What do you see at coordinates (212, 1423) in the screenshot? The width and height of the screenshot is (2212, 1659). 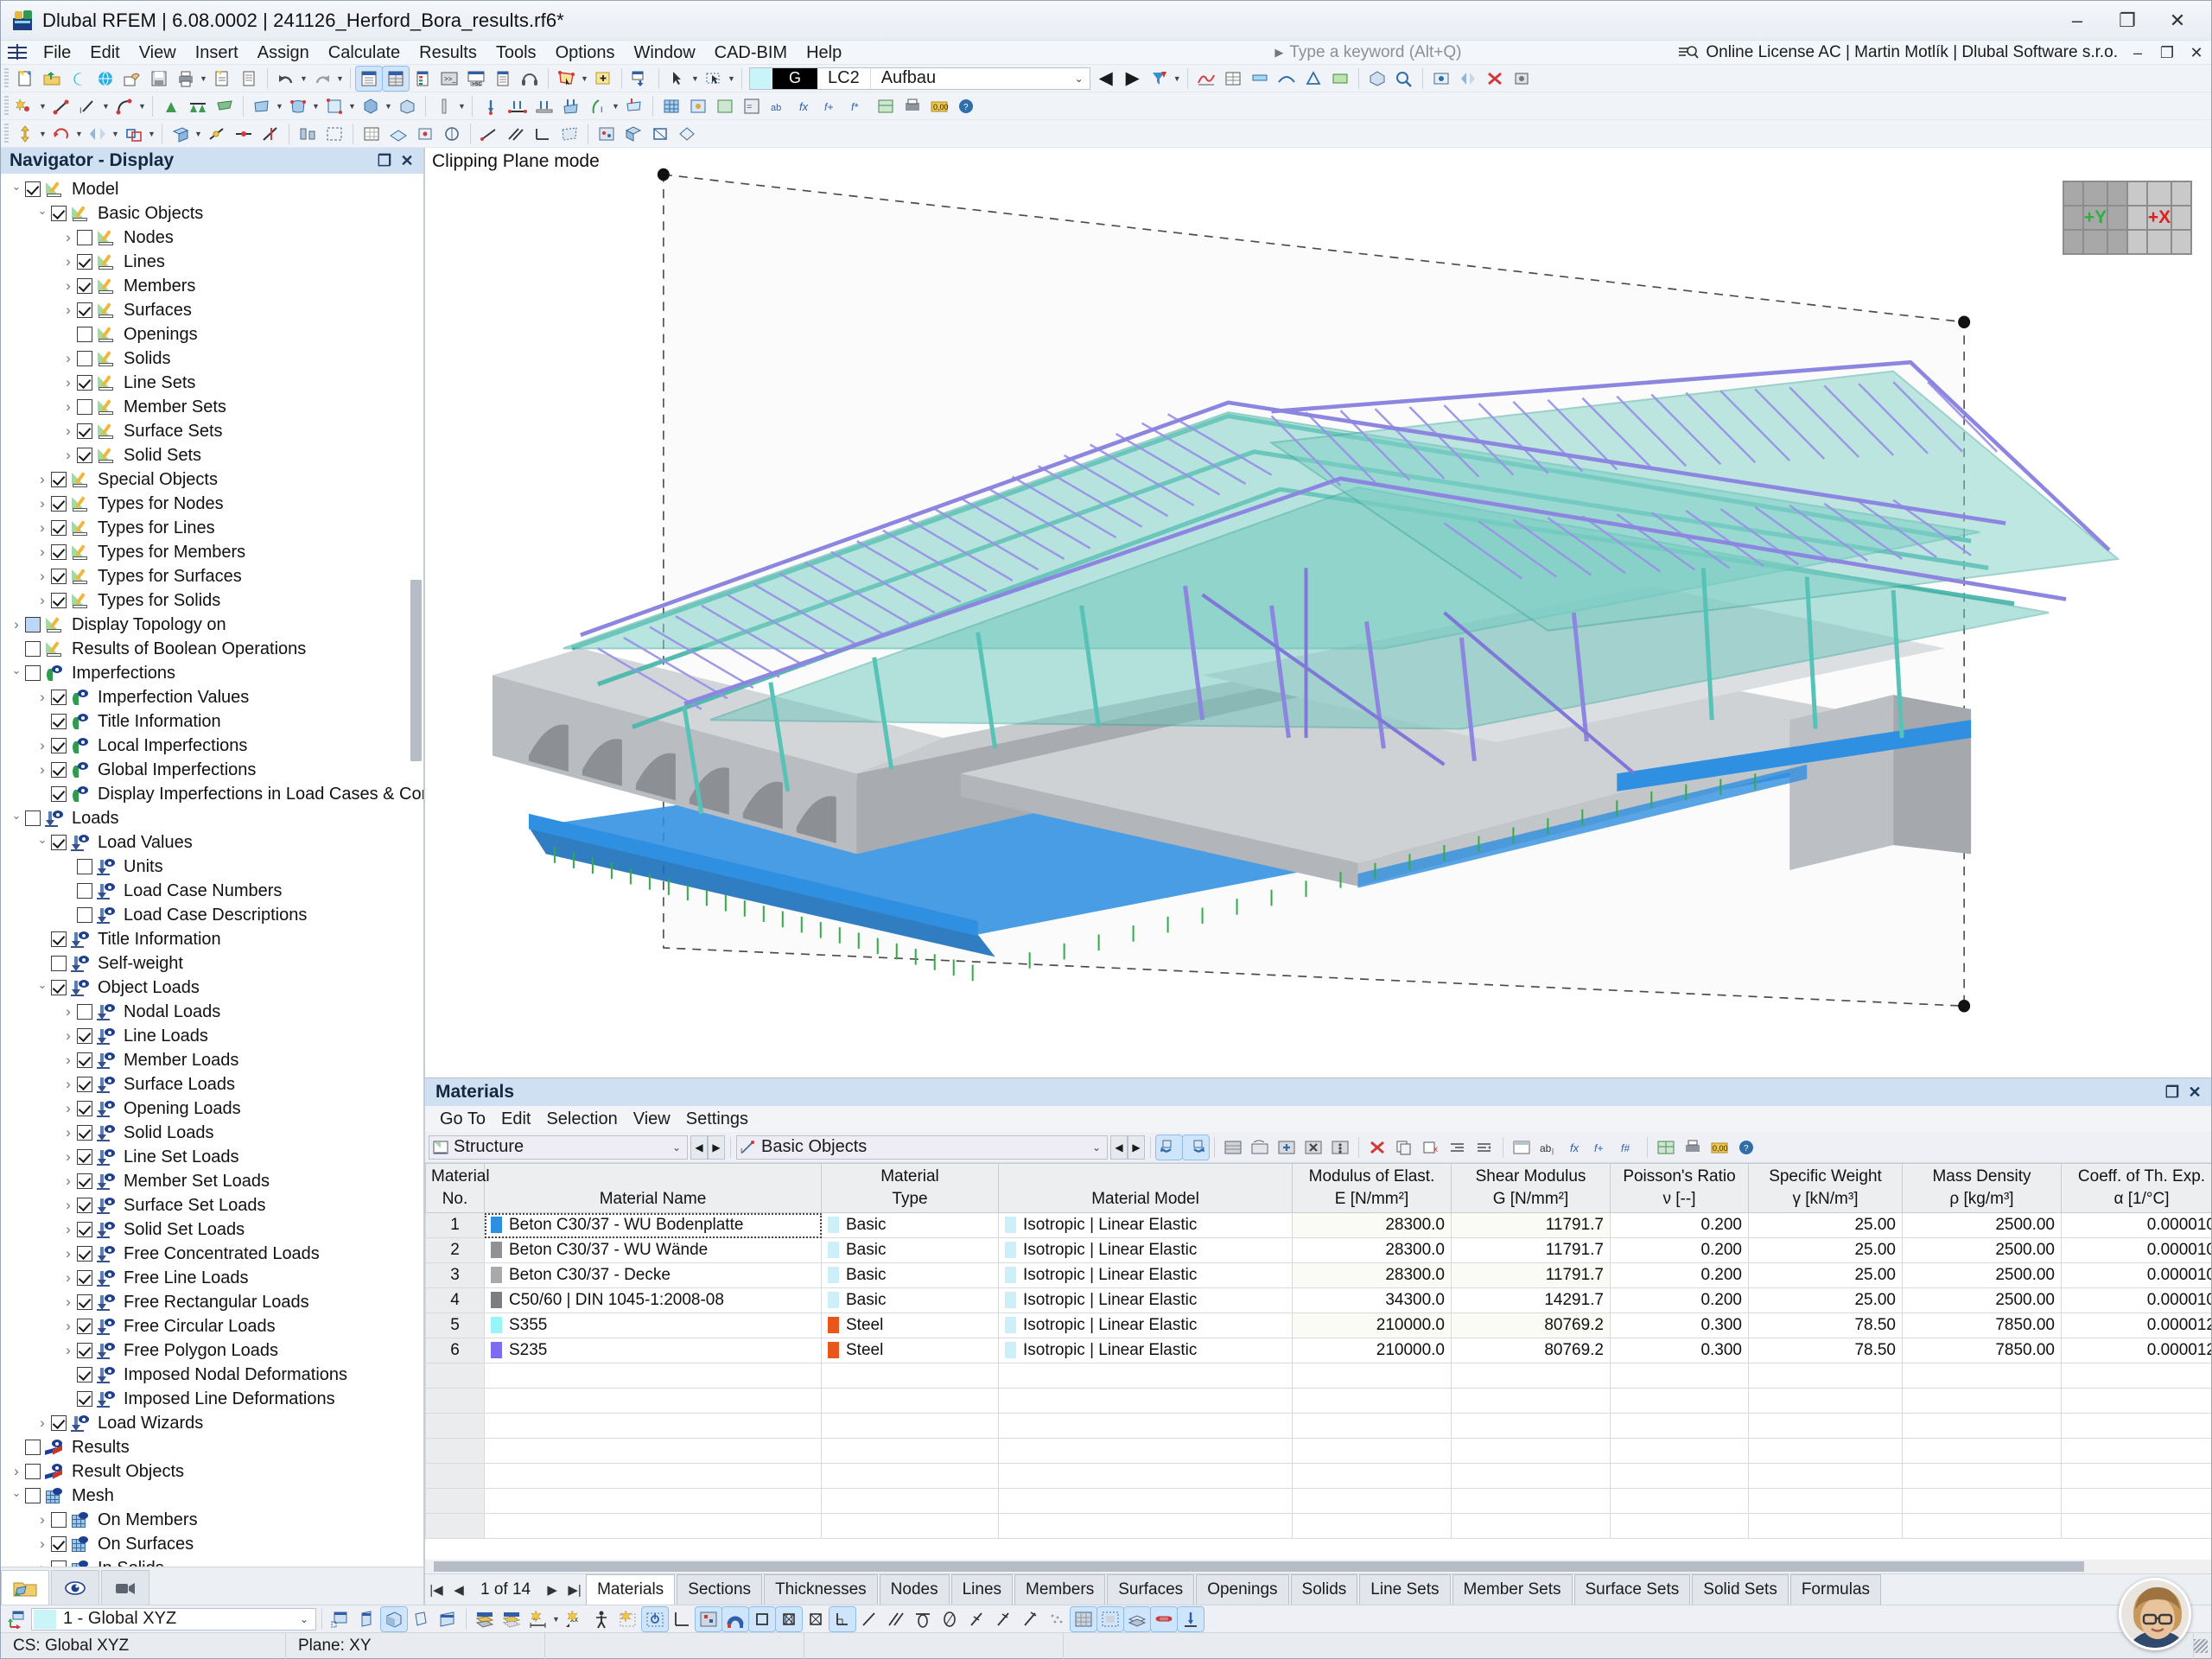 I see `navigator-tree-item: Load Wizards` at bounding box center [212, 1423].